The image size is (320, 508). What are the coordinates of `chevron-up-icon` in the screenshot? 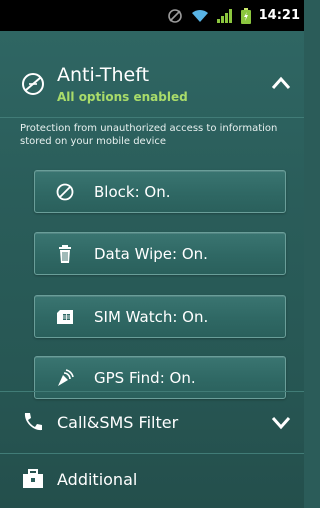 It's located at (281, 84).